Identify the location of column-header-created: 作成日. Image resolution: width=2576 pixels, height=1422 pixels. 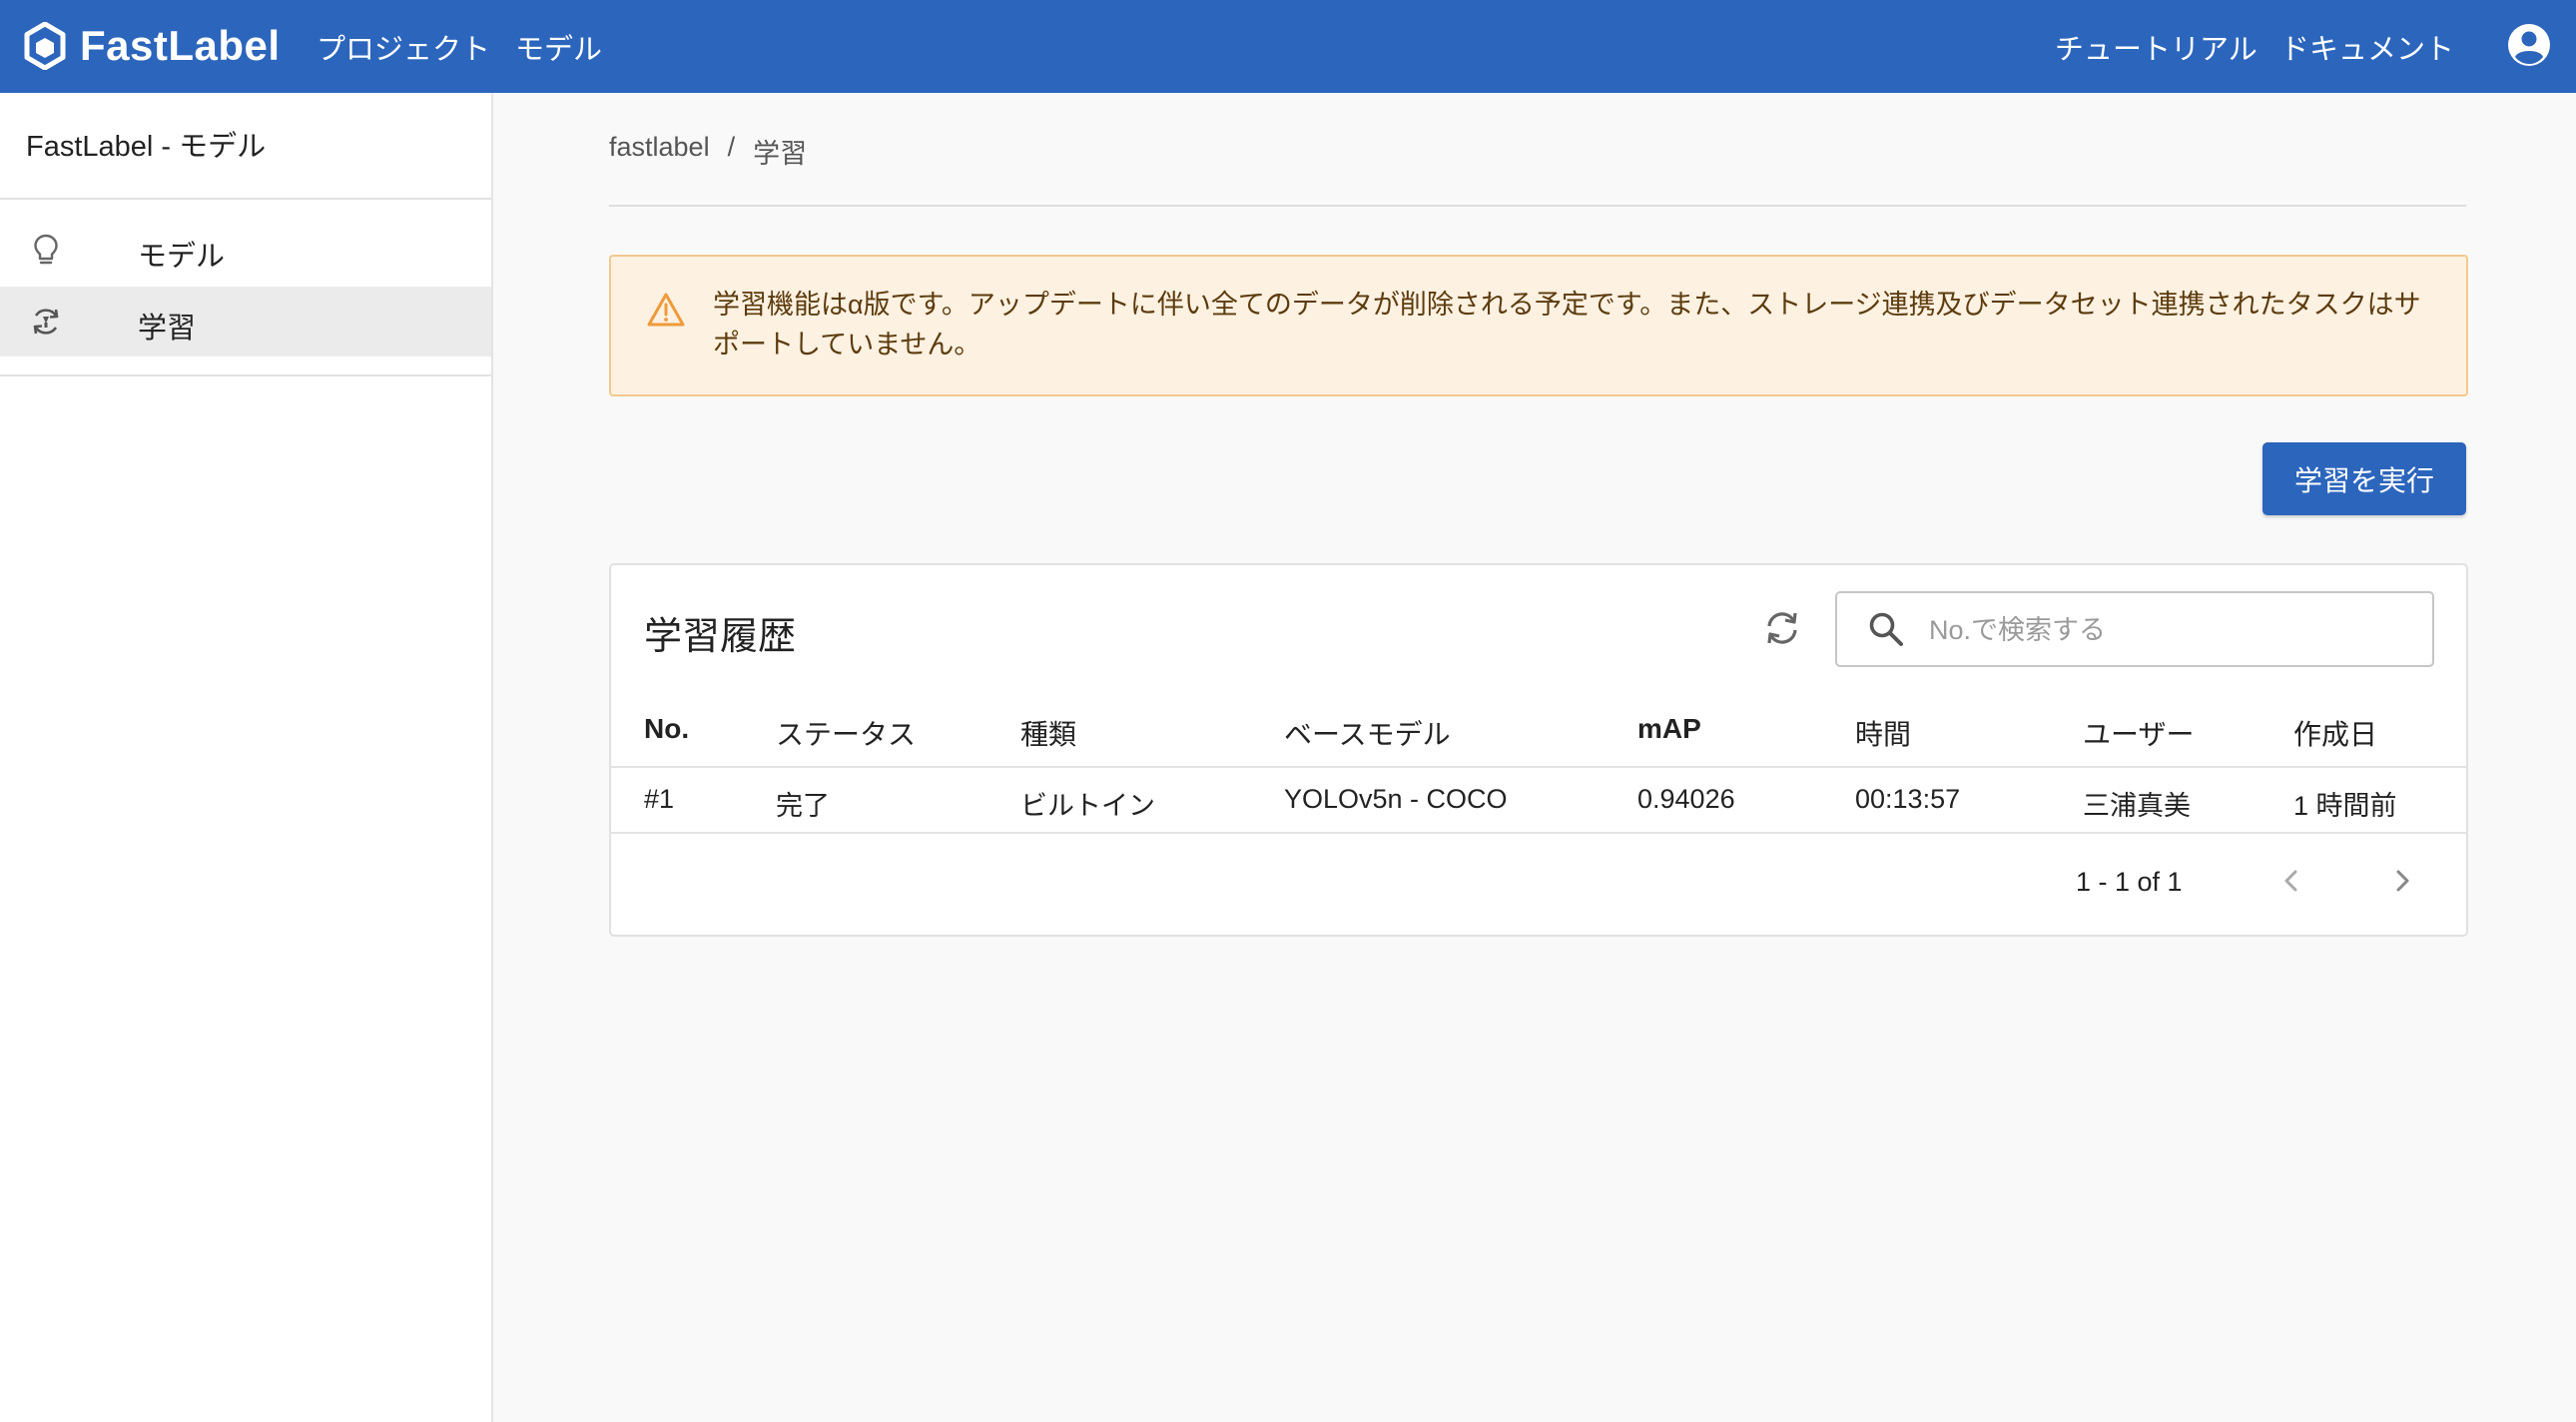
(2335, 733).